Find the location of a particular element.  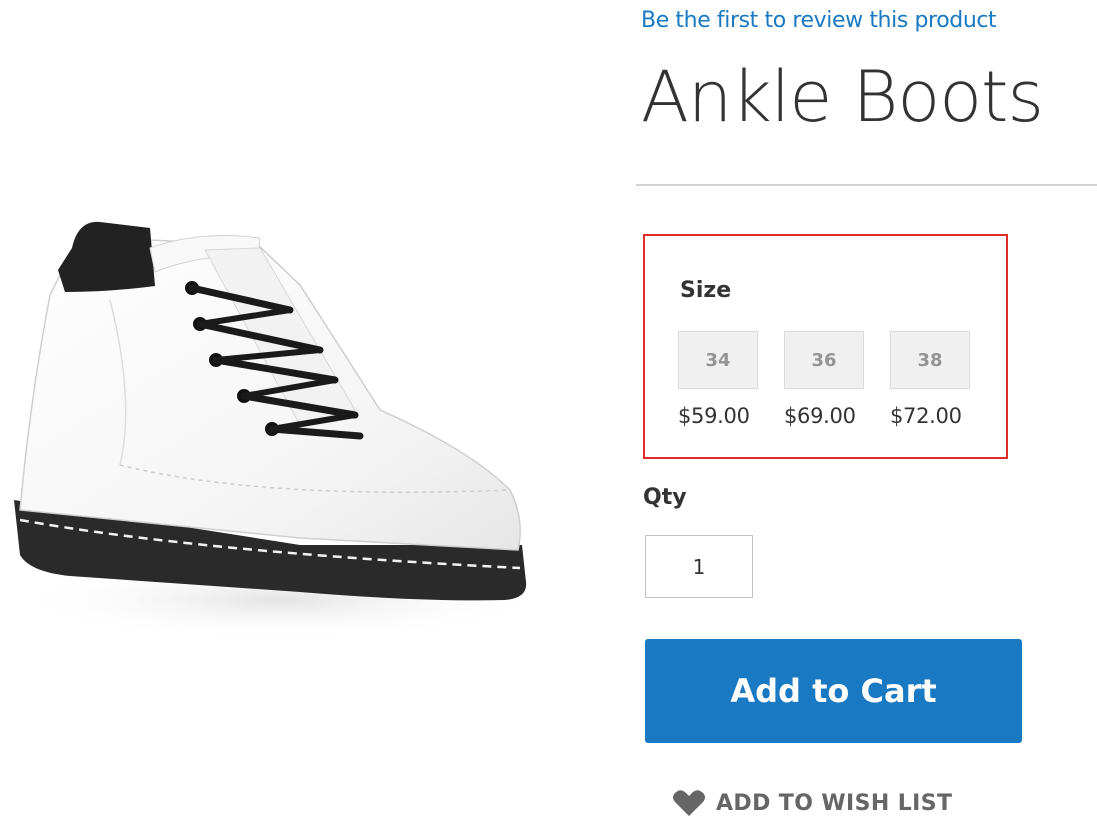

swatch-price-34: $59.00 is located at coordinates (714, 416).